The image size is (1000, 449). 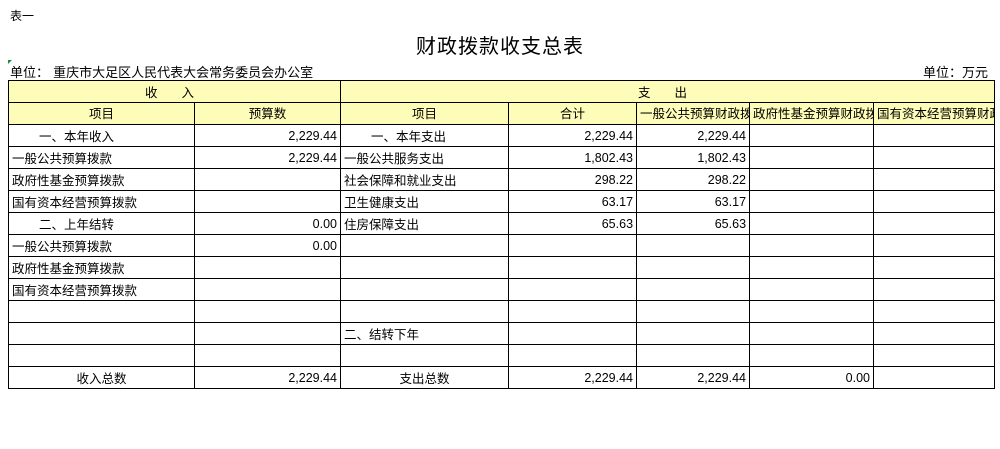 What do you see at coordinates (500, 46) in the screenshot?
I see `report-title: 财政拨款收支总表` at bounding box center [500, 46].